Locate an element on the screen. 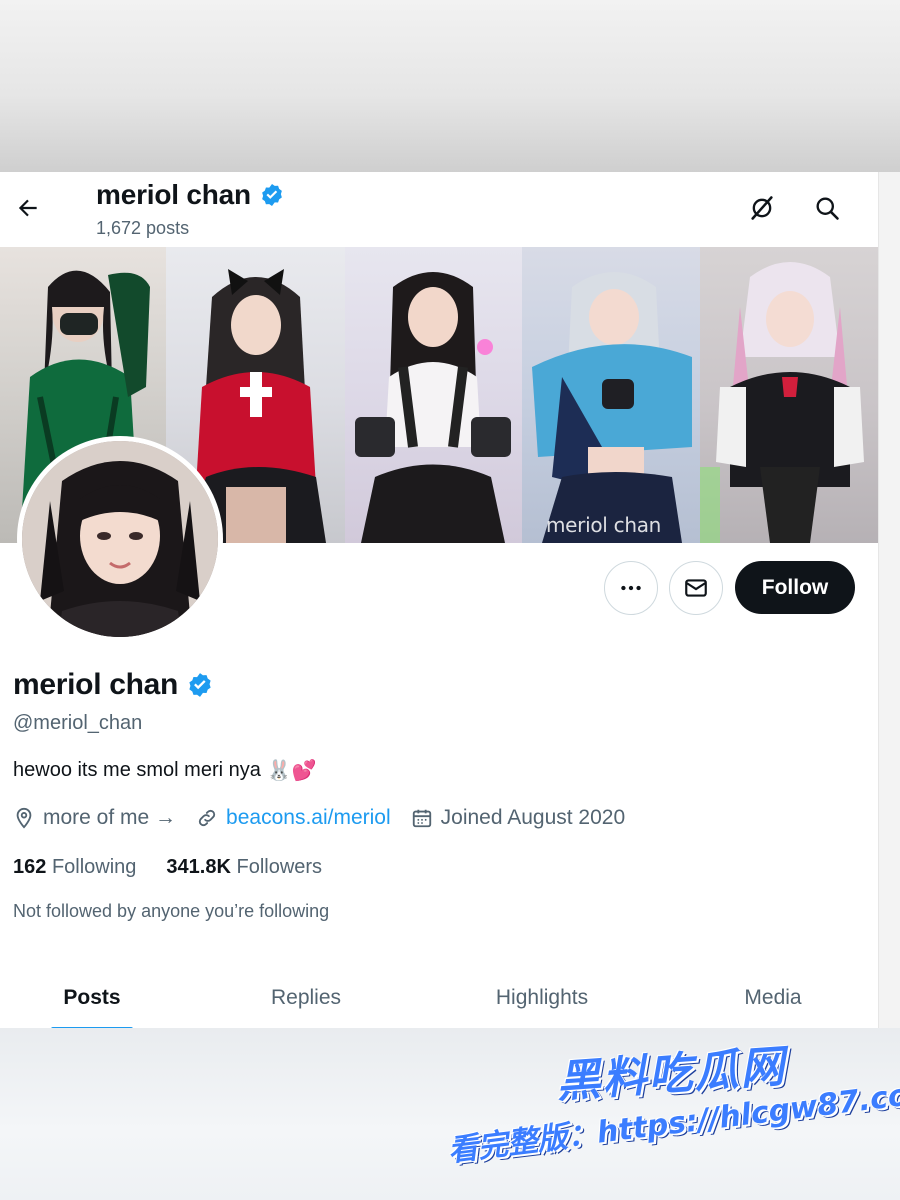  bio-emoji: 🐰💕 is located at coordinates (291, 771).